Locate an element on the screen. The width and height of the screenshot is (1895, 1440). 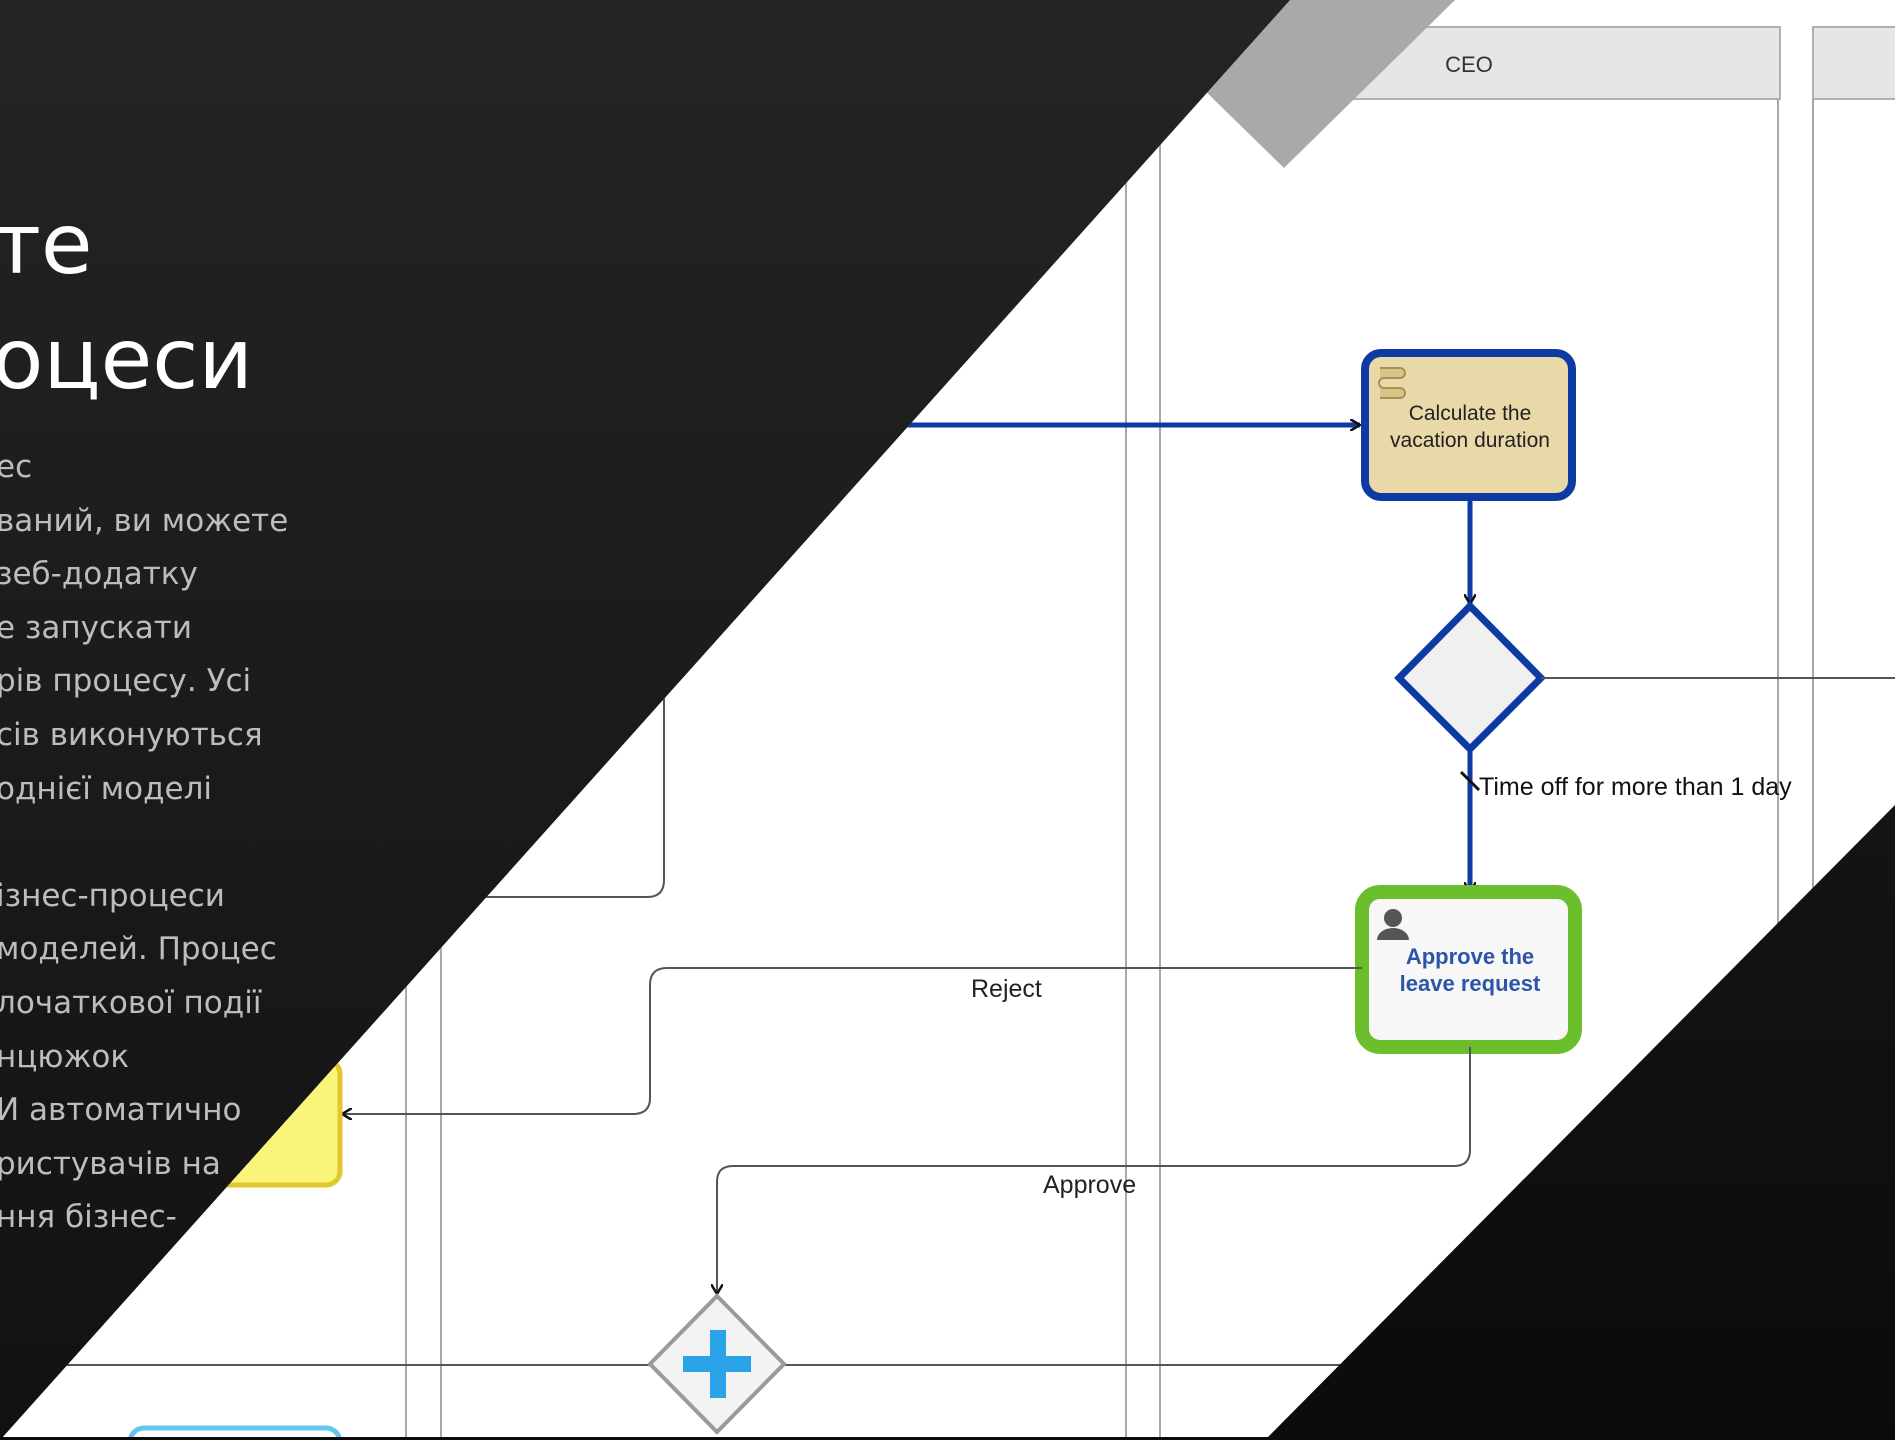
slide-body-line: однієї моделі is located at coordinates (106, 789).